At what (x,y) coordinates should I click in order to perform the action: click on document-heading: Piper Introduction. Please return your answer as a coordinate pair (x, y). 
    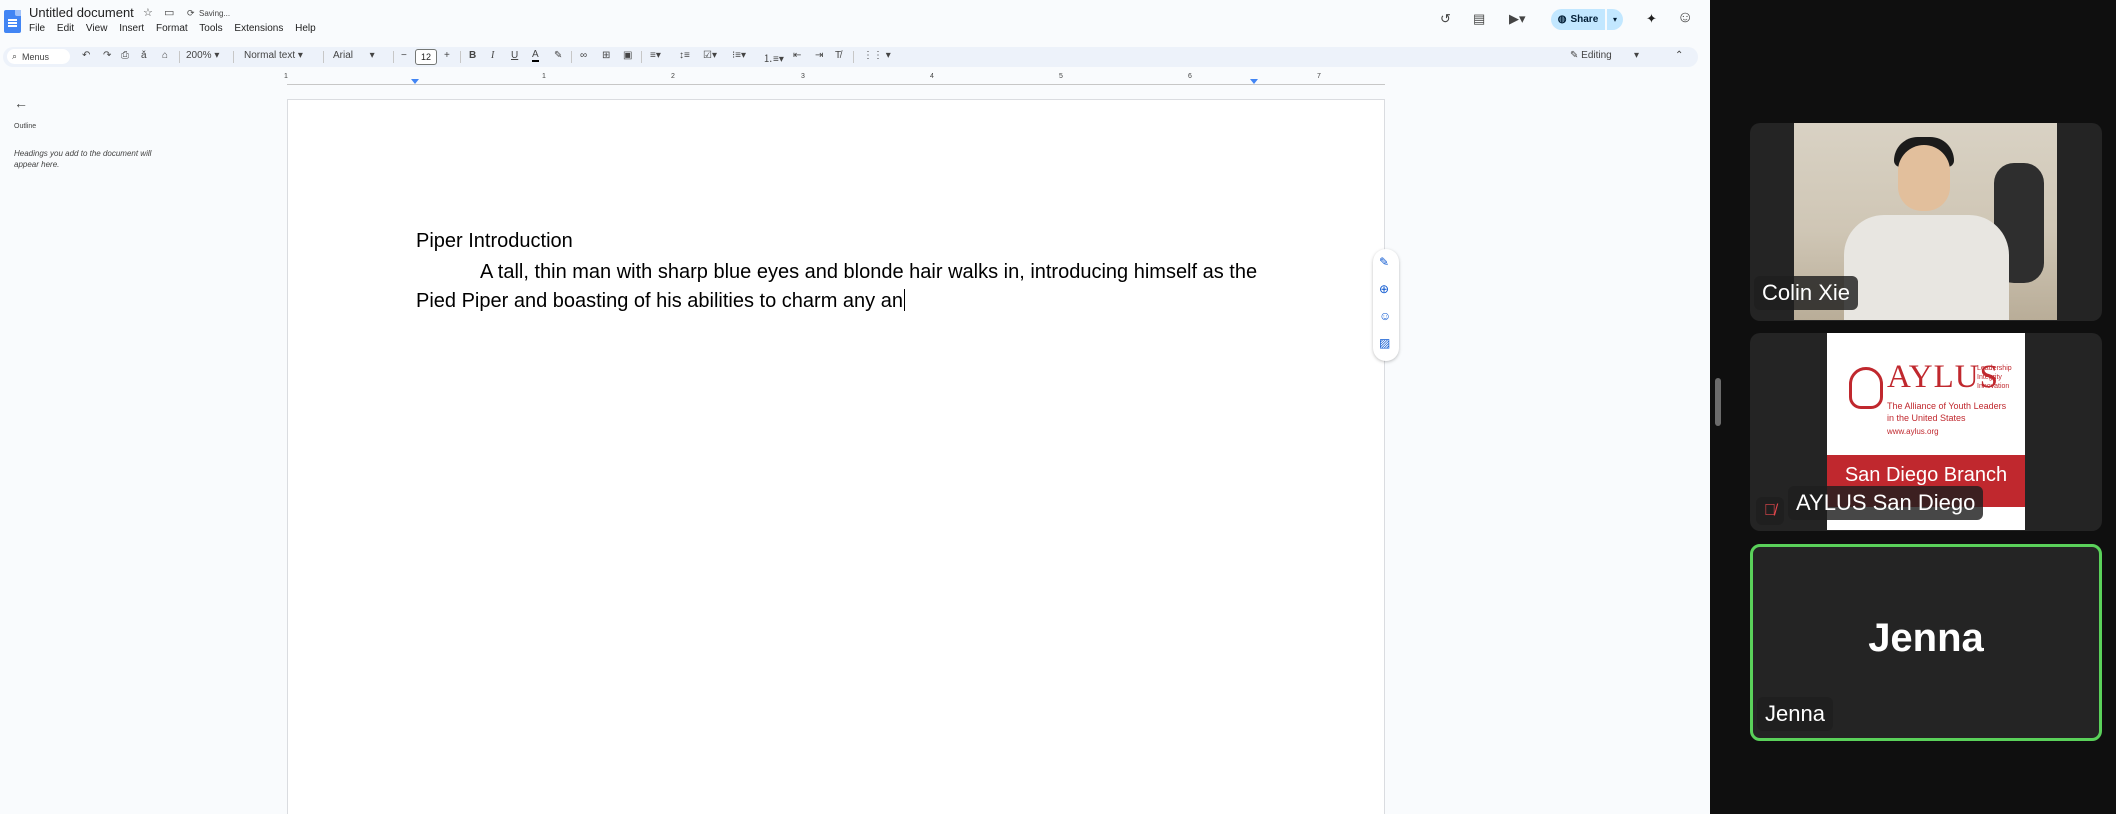
    Looking at the image, I should click on (494, 241).